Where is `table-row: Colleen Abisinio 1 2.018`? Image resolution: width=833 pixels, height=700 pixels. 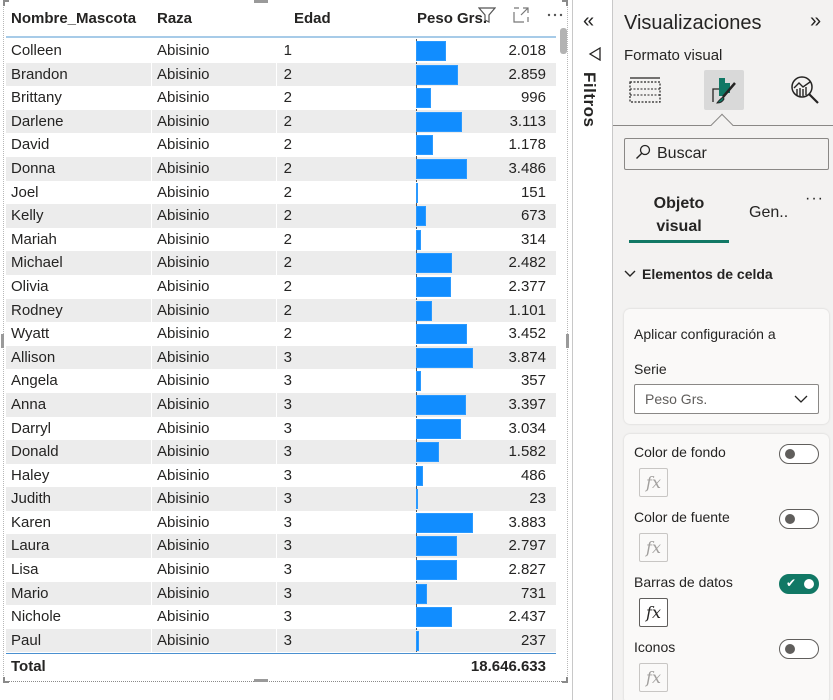
table-row: Colleen Abisinio 1 2.018 is located at coordinates (281, 51).